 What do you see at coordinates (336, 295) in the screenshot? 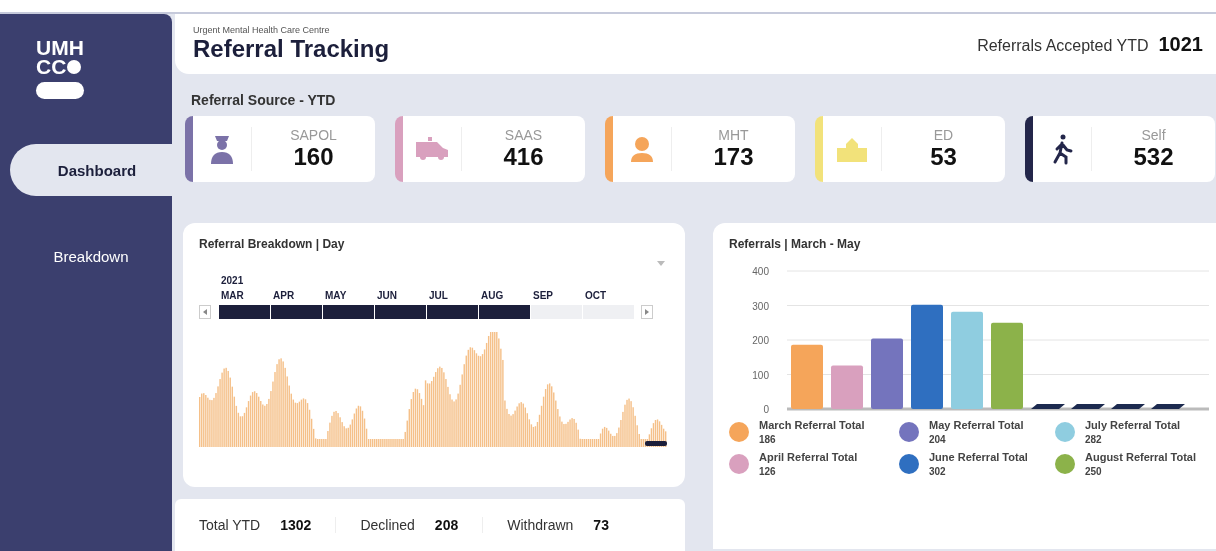
I see `month-label: MAY` at bounding box center [336, 295].